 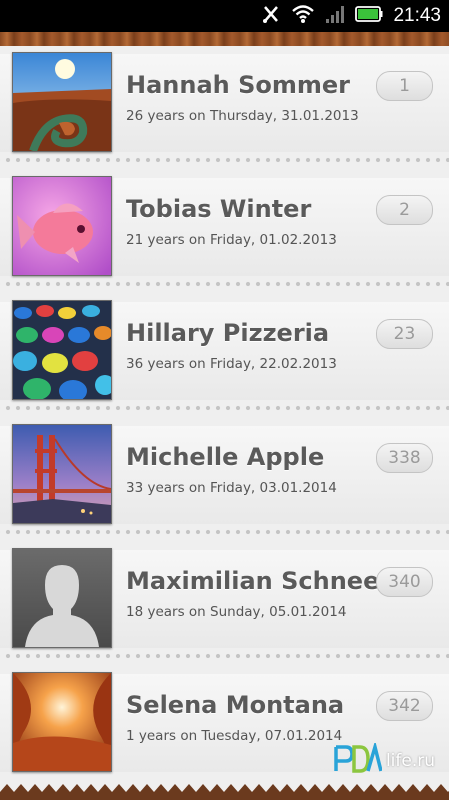 What do you see at coordinates (224, 16) in the screenshot?
I see `status-bar: 21:43` at bounding box center [224, 16].